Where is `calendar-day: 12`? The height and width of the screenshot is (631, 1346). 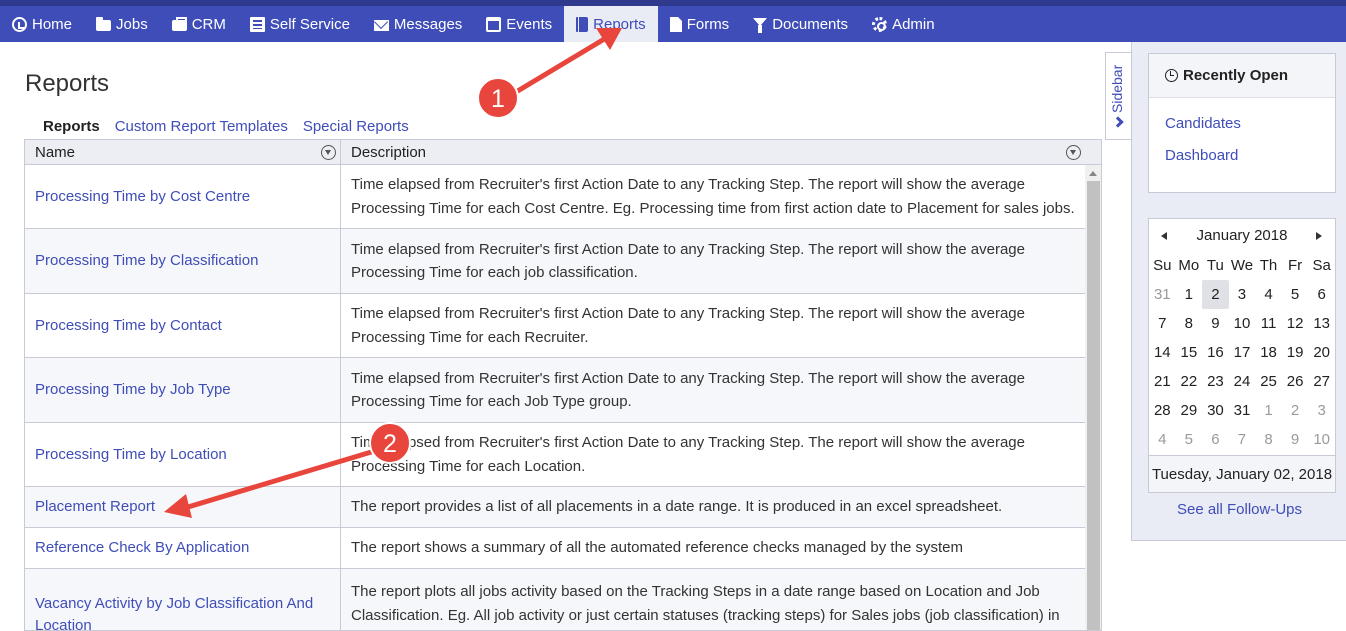
calendar-day: 12 is located at coordinates (1295, 323).